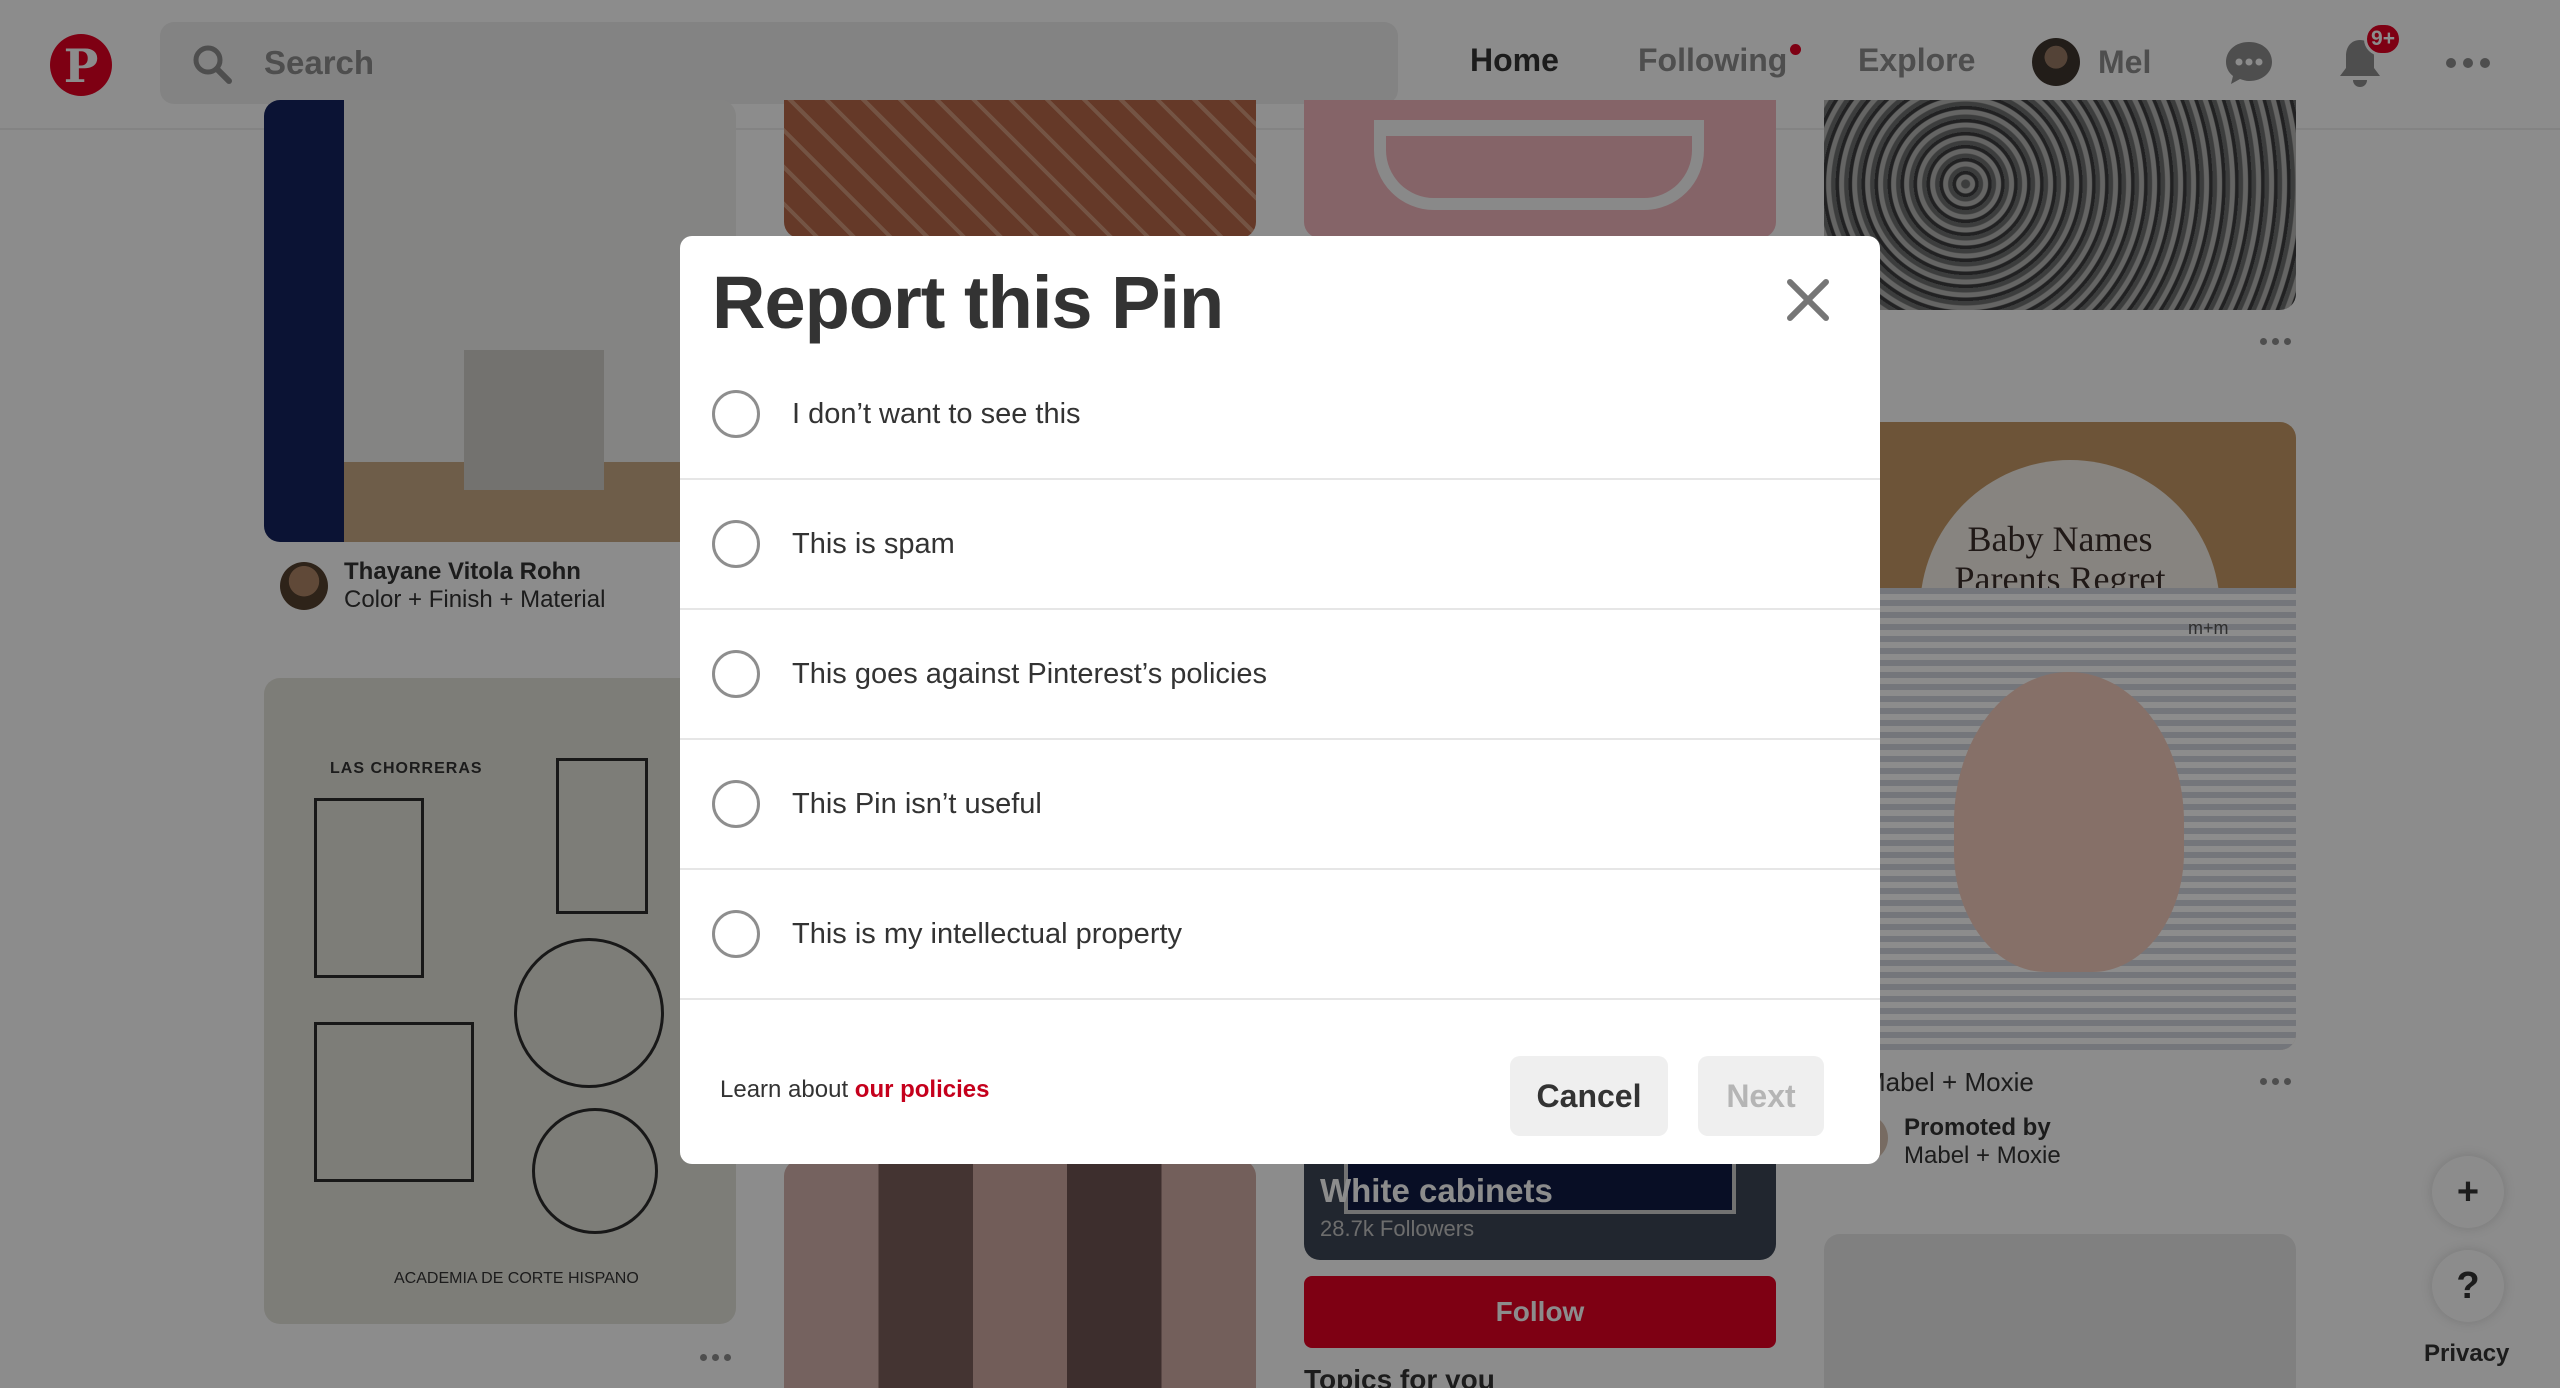 The image size is (2560, 1388). What do you see at coordinates (936, 413) in the screenshot?
I see `option-label: I don’t want to see this` at bounding box center [936, 413].